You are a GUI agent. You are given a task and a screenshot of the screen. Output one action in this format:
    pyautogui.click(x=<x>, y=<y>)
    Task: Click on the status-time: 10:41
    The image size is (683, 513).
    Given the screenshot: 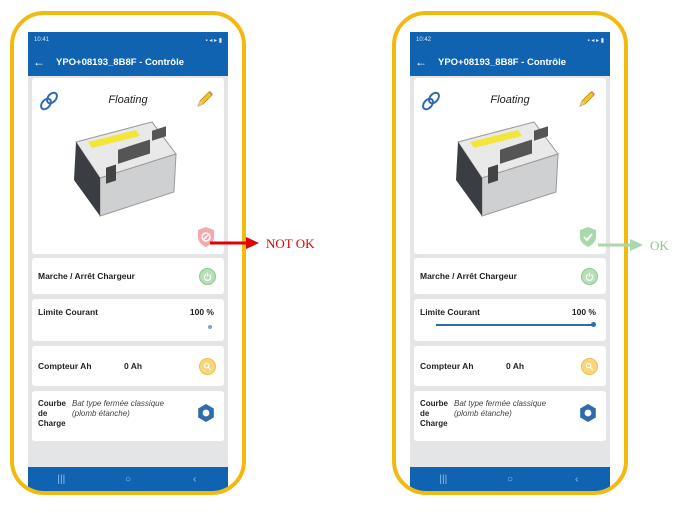 What is the action you would take?
    pyautogui.click(x=42, y=40)
    